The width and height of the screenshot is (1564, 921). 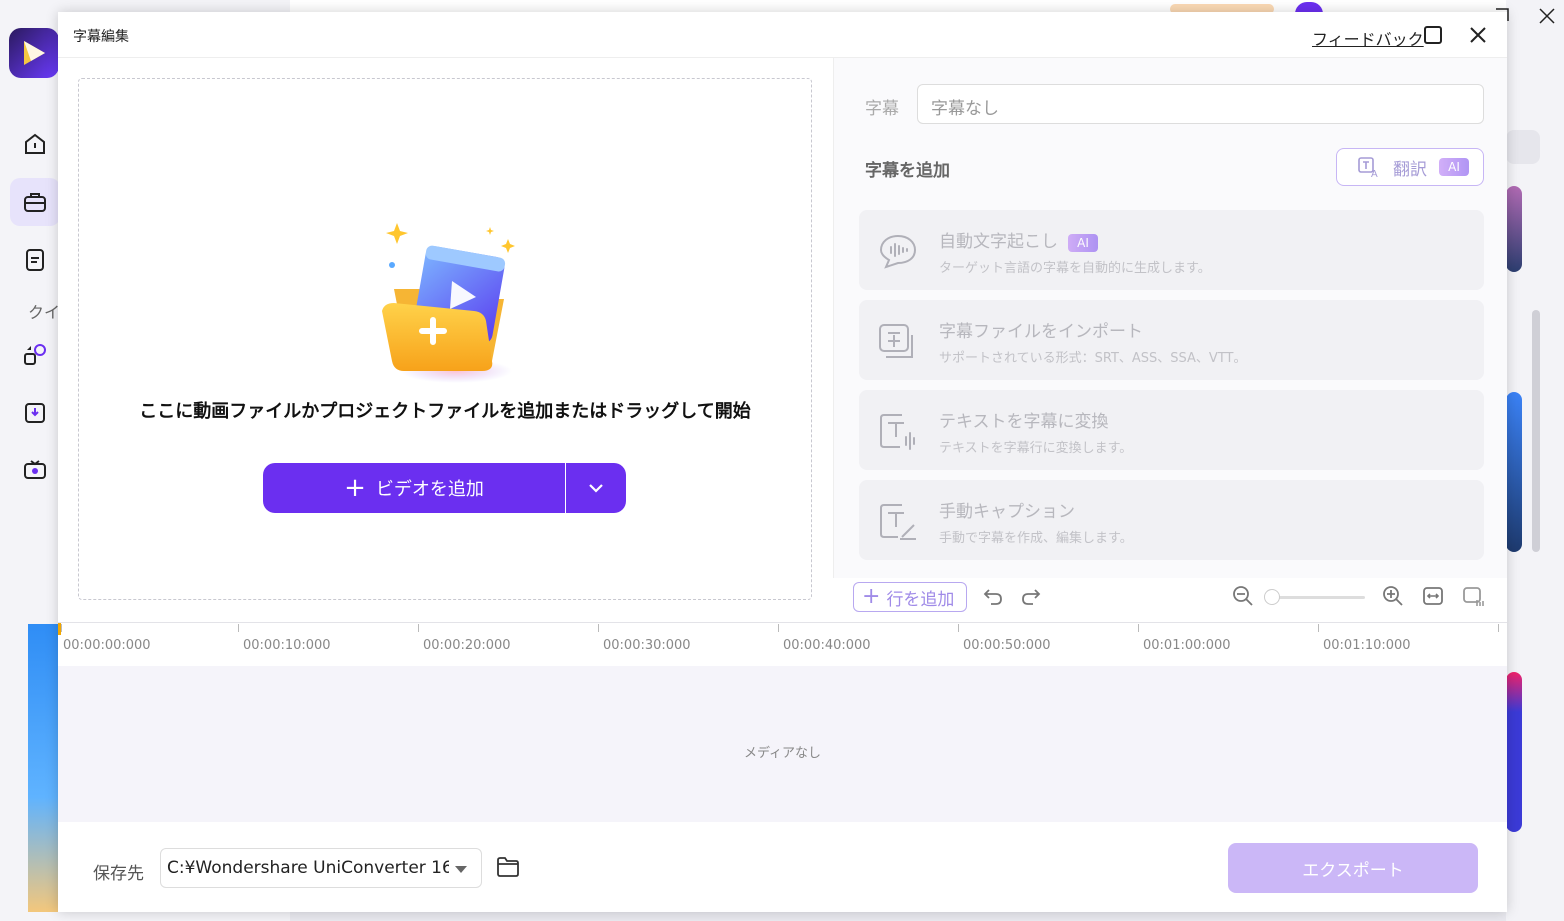 I want to click on background-top-strip, so click(x=927, y=6).